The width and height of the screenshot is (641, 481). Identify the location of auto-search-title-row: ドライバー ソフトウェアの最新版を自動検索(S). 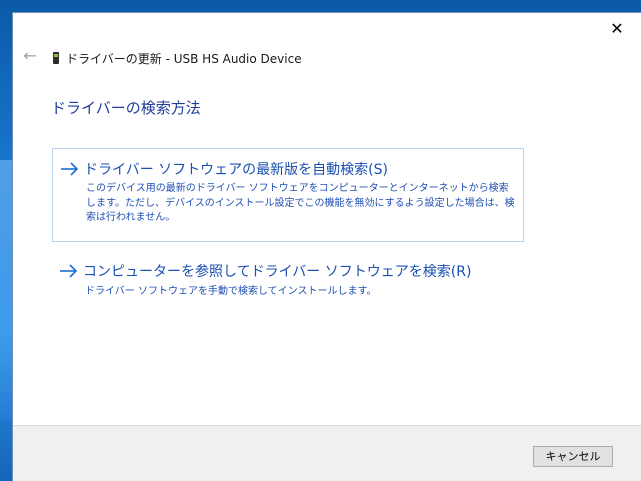
(224, 169).